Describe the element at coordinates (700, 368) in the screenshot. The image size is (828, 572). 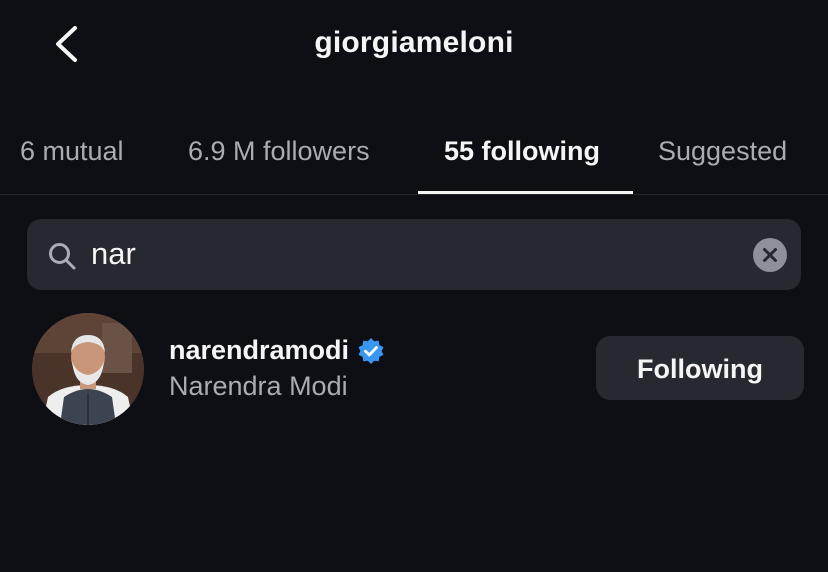
I see `following-button: Following` at that location.